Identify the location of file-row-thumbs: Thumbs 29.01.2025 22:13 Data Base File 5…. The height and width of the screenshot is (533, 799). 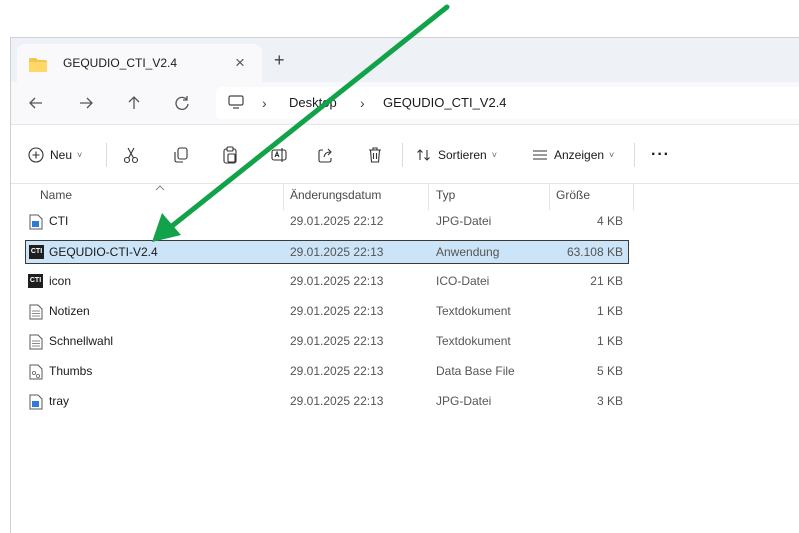
(327, 372).